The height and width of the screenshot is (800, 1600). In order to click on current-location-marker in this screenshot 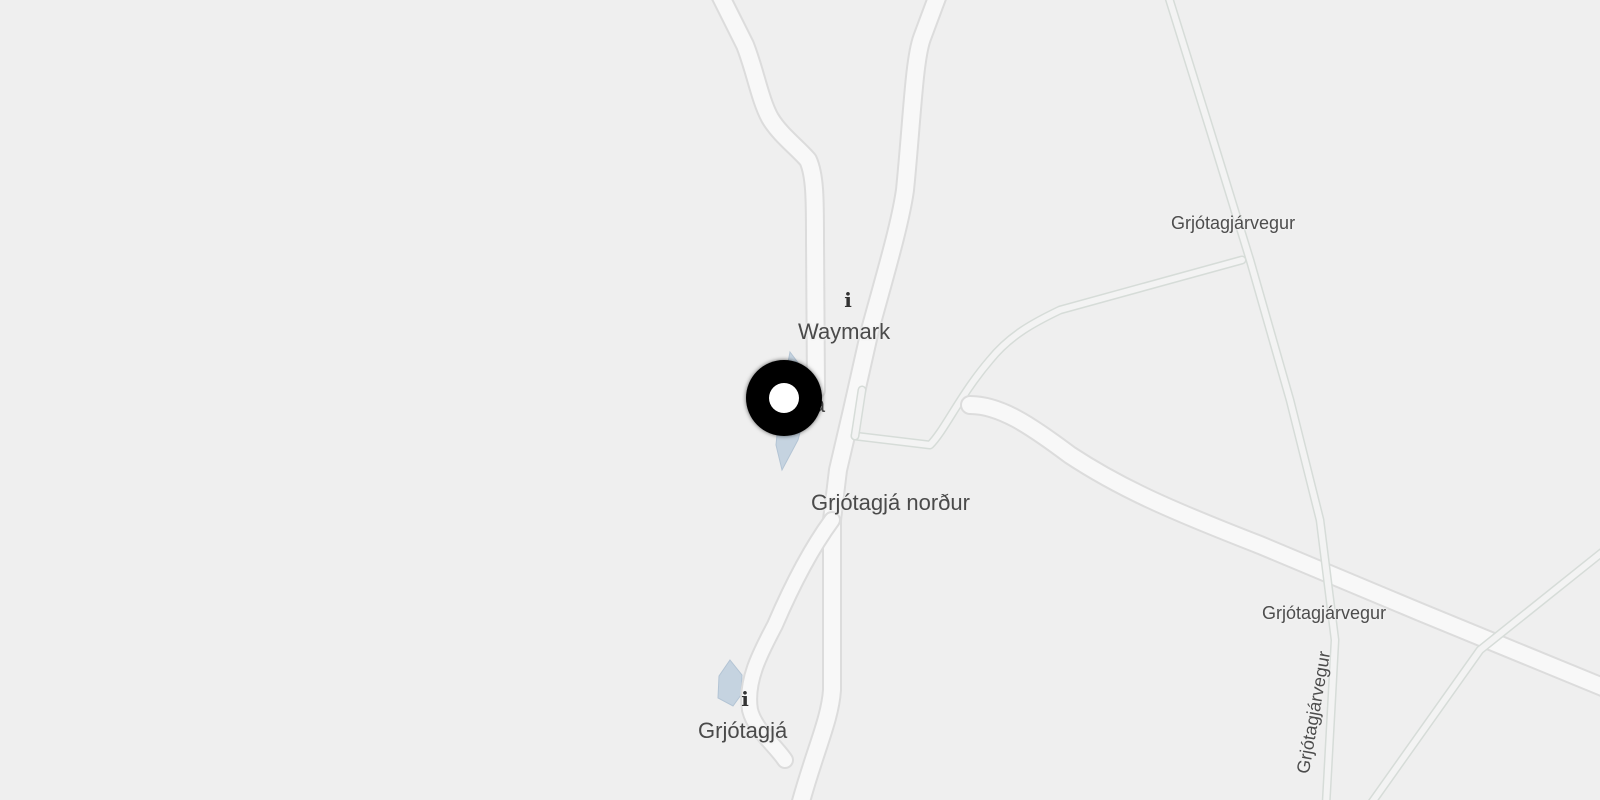, I will do `click(784, 398)`.